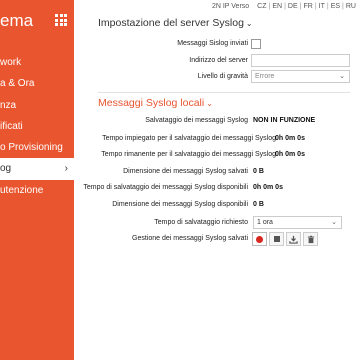  What do you see at coordinates (17, 20) in the screenshot?
I see `app-title: ema` at bounding box center [17, 20].